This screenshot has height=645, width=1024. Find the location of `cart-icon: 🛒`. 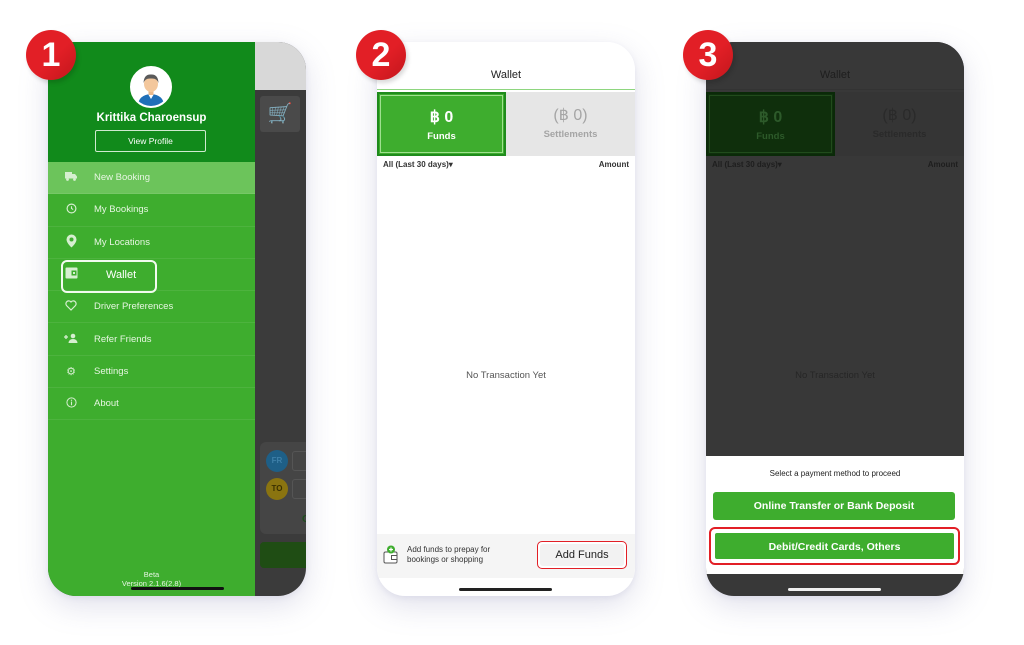

cart-icon: 🛒 is located at coordinates (280, 114).